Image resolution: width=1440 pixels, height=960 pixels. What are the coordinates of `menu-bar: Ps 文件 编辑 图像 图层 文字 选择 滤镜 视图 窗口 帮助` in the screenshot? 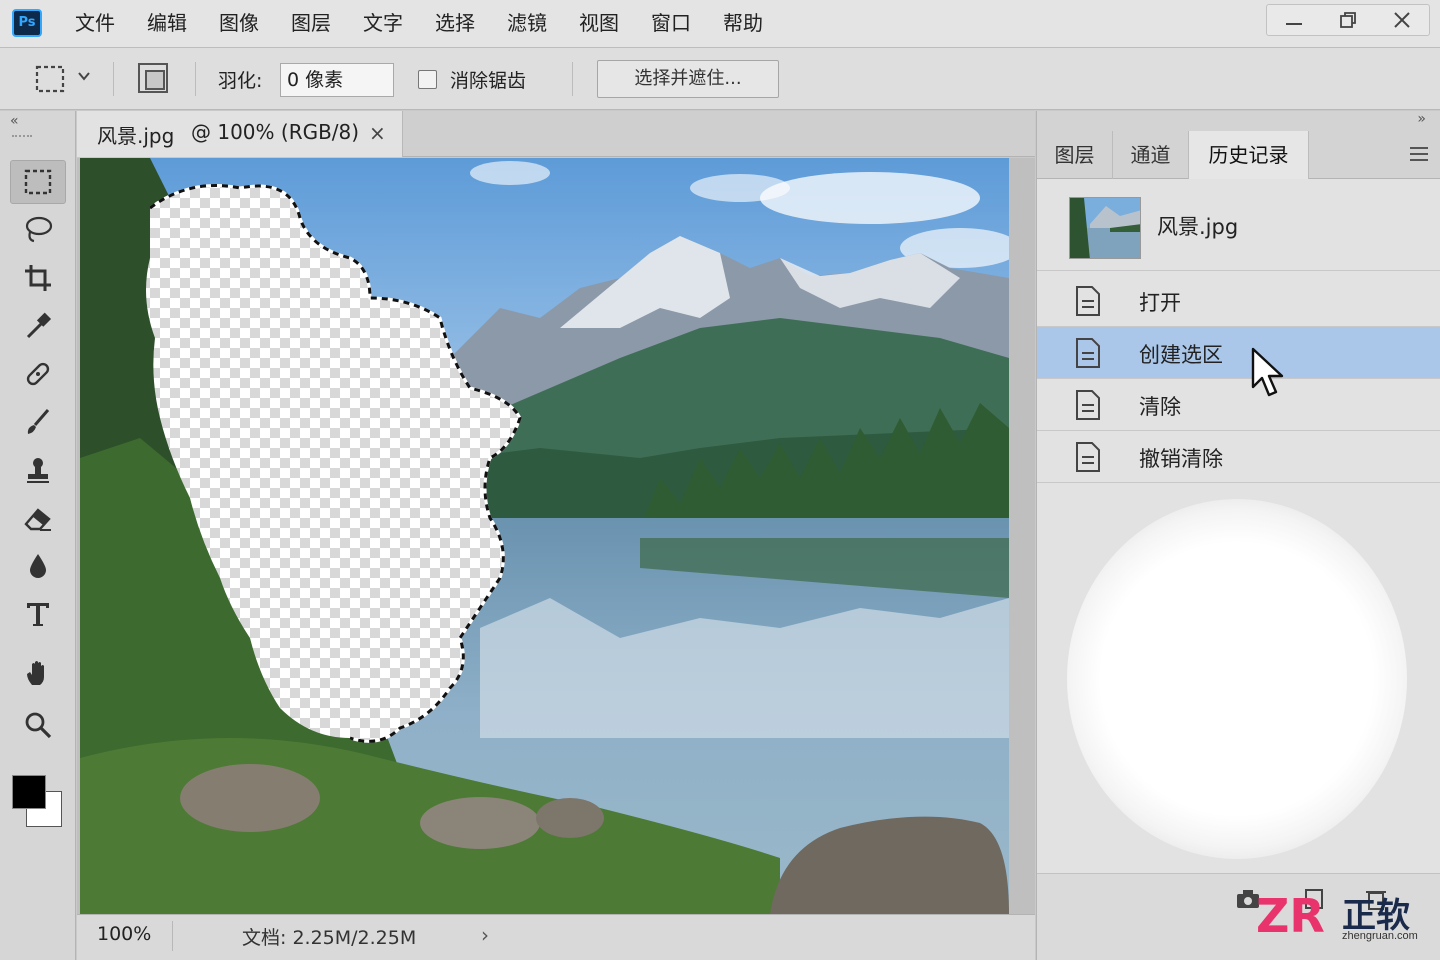 It's located at (720, 24).